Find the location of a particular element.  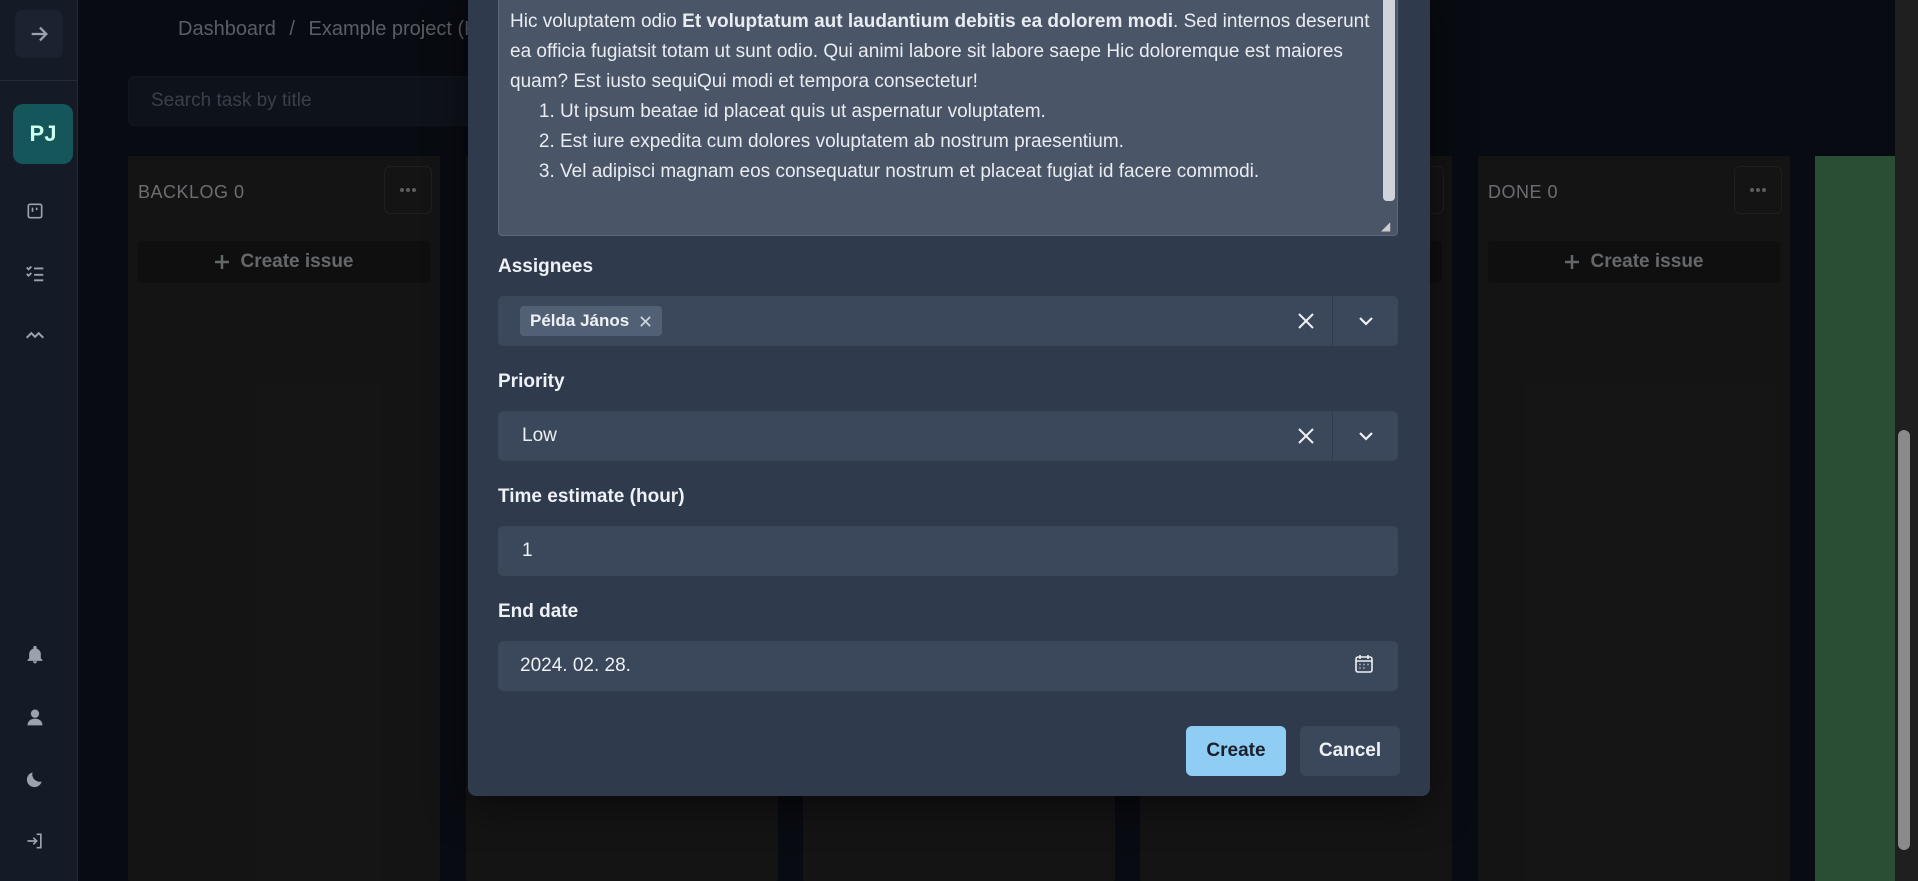

resize-handle-icon: ◢ is located at coordinates (1388, 226).